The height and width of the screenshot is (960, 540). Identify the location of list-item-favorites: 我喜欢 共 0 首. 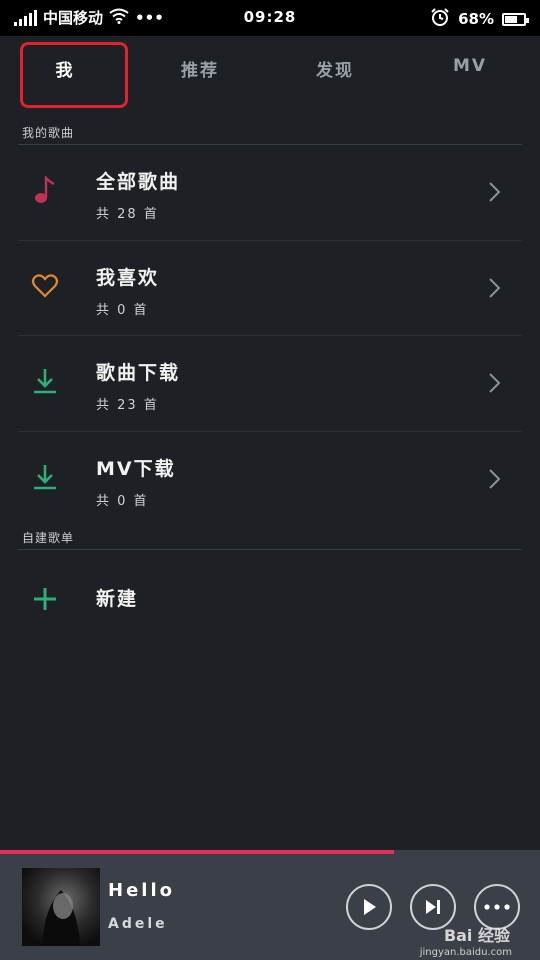
(270, 288).